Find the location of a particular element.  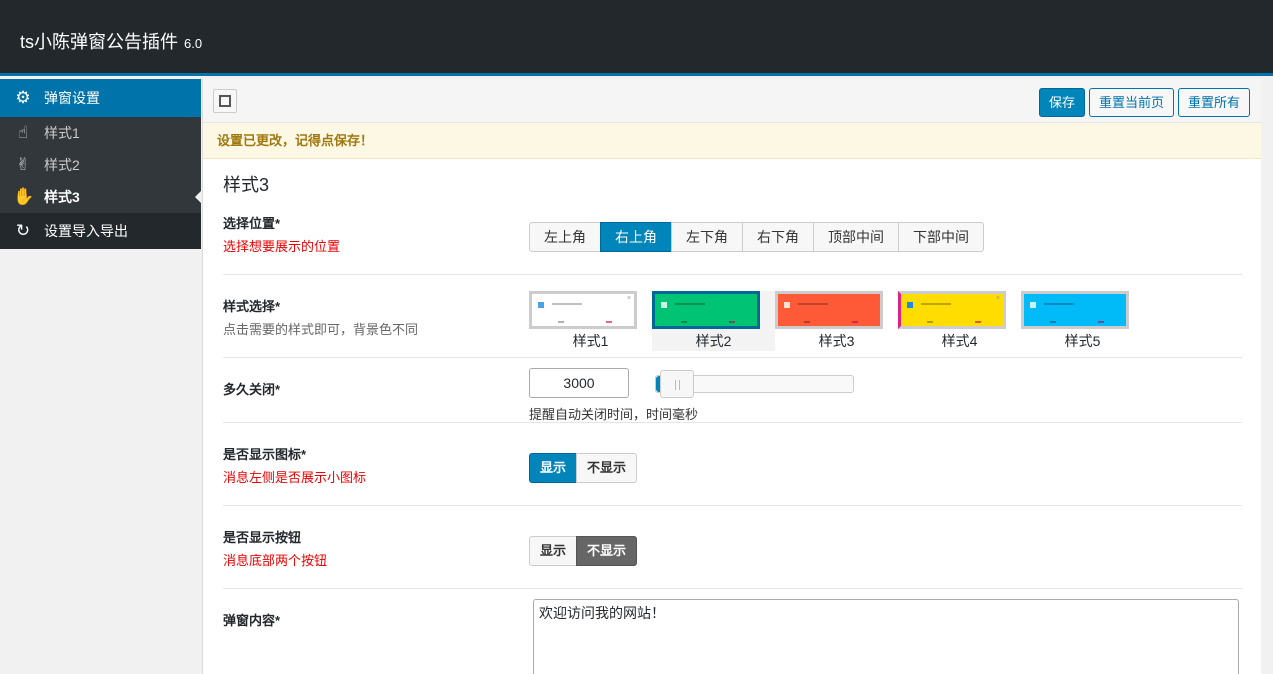

gear-icon: ⚙ is located at coordinates (23, 97).